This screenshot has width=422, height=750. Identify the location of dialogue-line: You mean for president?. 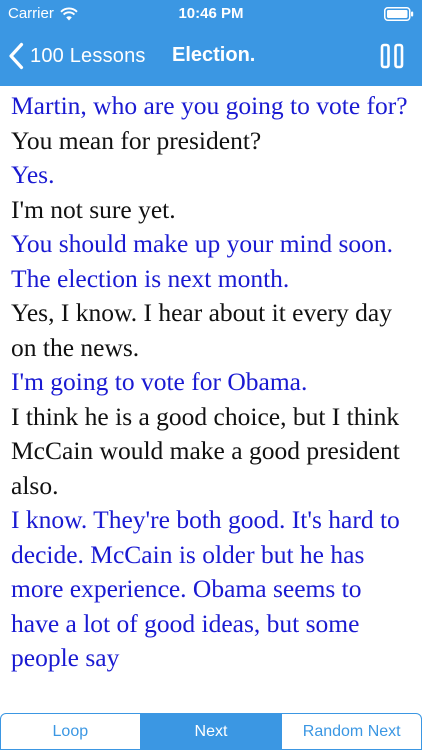
(136, 140).